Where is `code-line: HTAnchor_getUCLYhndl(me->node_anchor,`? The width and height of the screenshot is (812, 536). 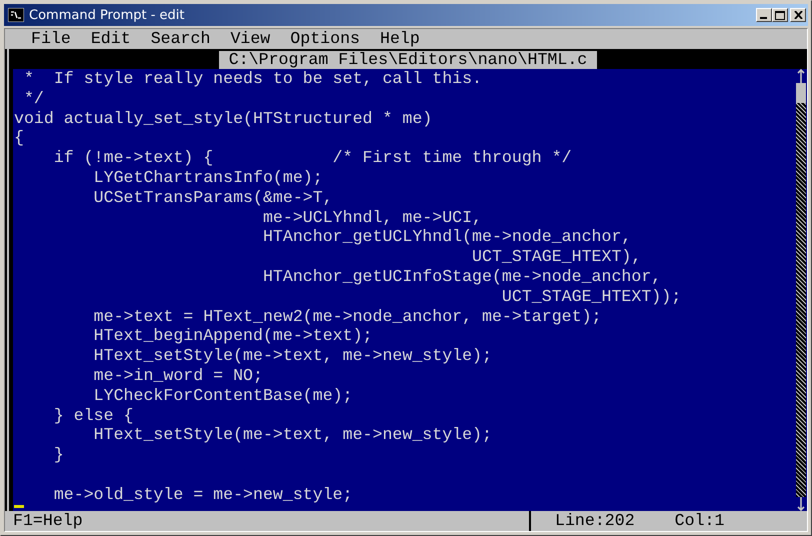 code-line: HTAnchor_getUCLYhndl(me->node_anchor, is located at coordinates (447, 237).